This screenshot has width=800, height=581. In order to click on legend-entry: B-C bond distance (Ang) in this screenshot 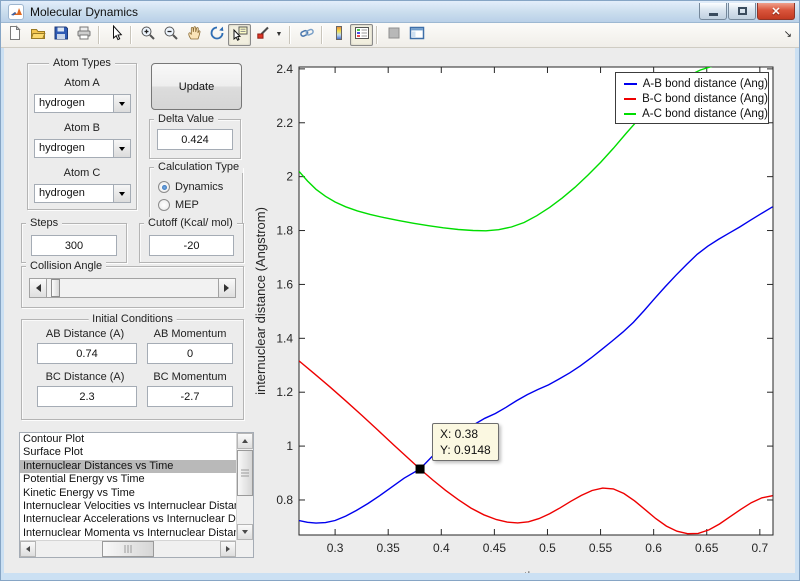, I will do `click(692, 98)`.